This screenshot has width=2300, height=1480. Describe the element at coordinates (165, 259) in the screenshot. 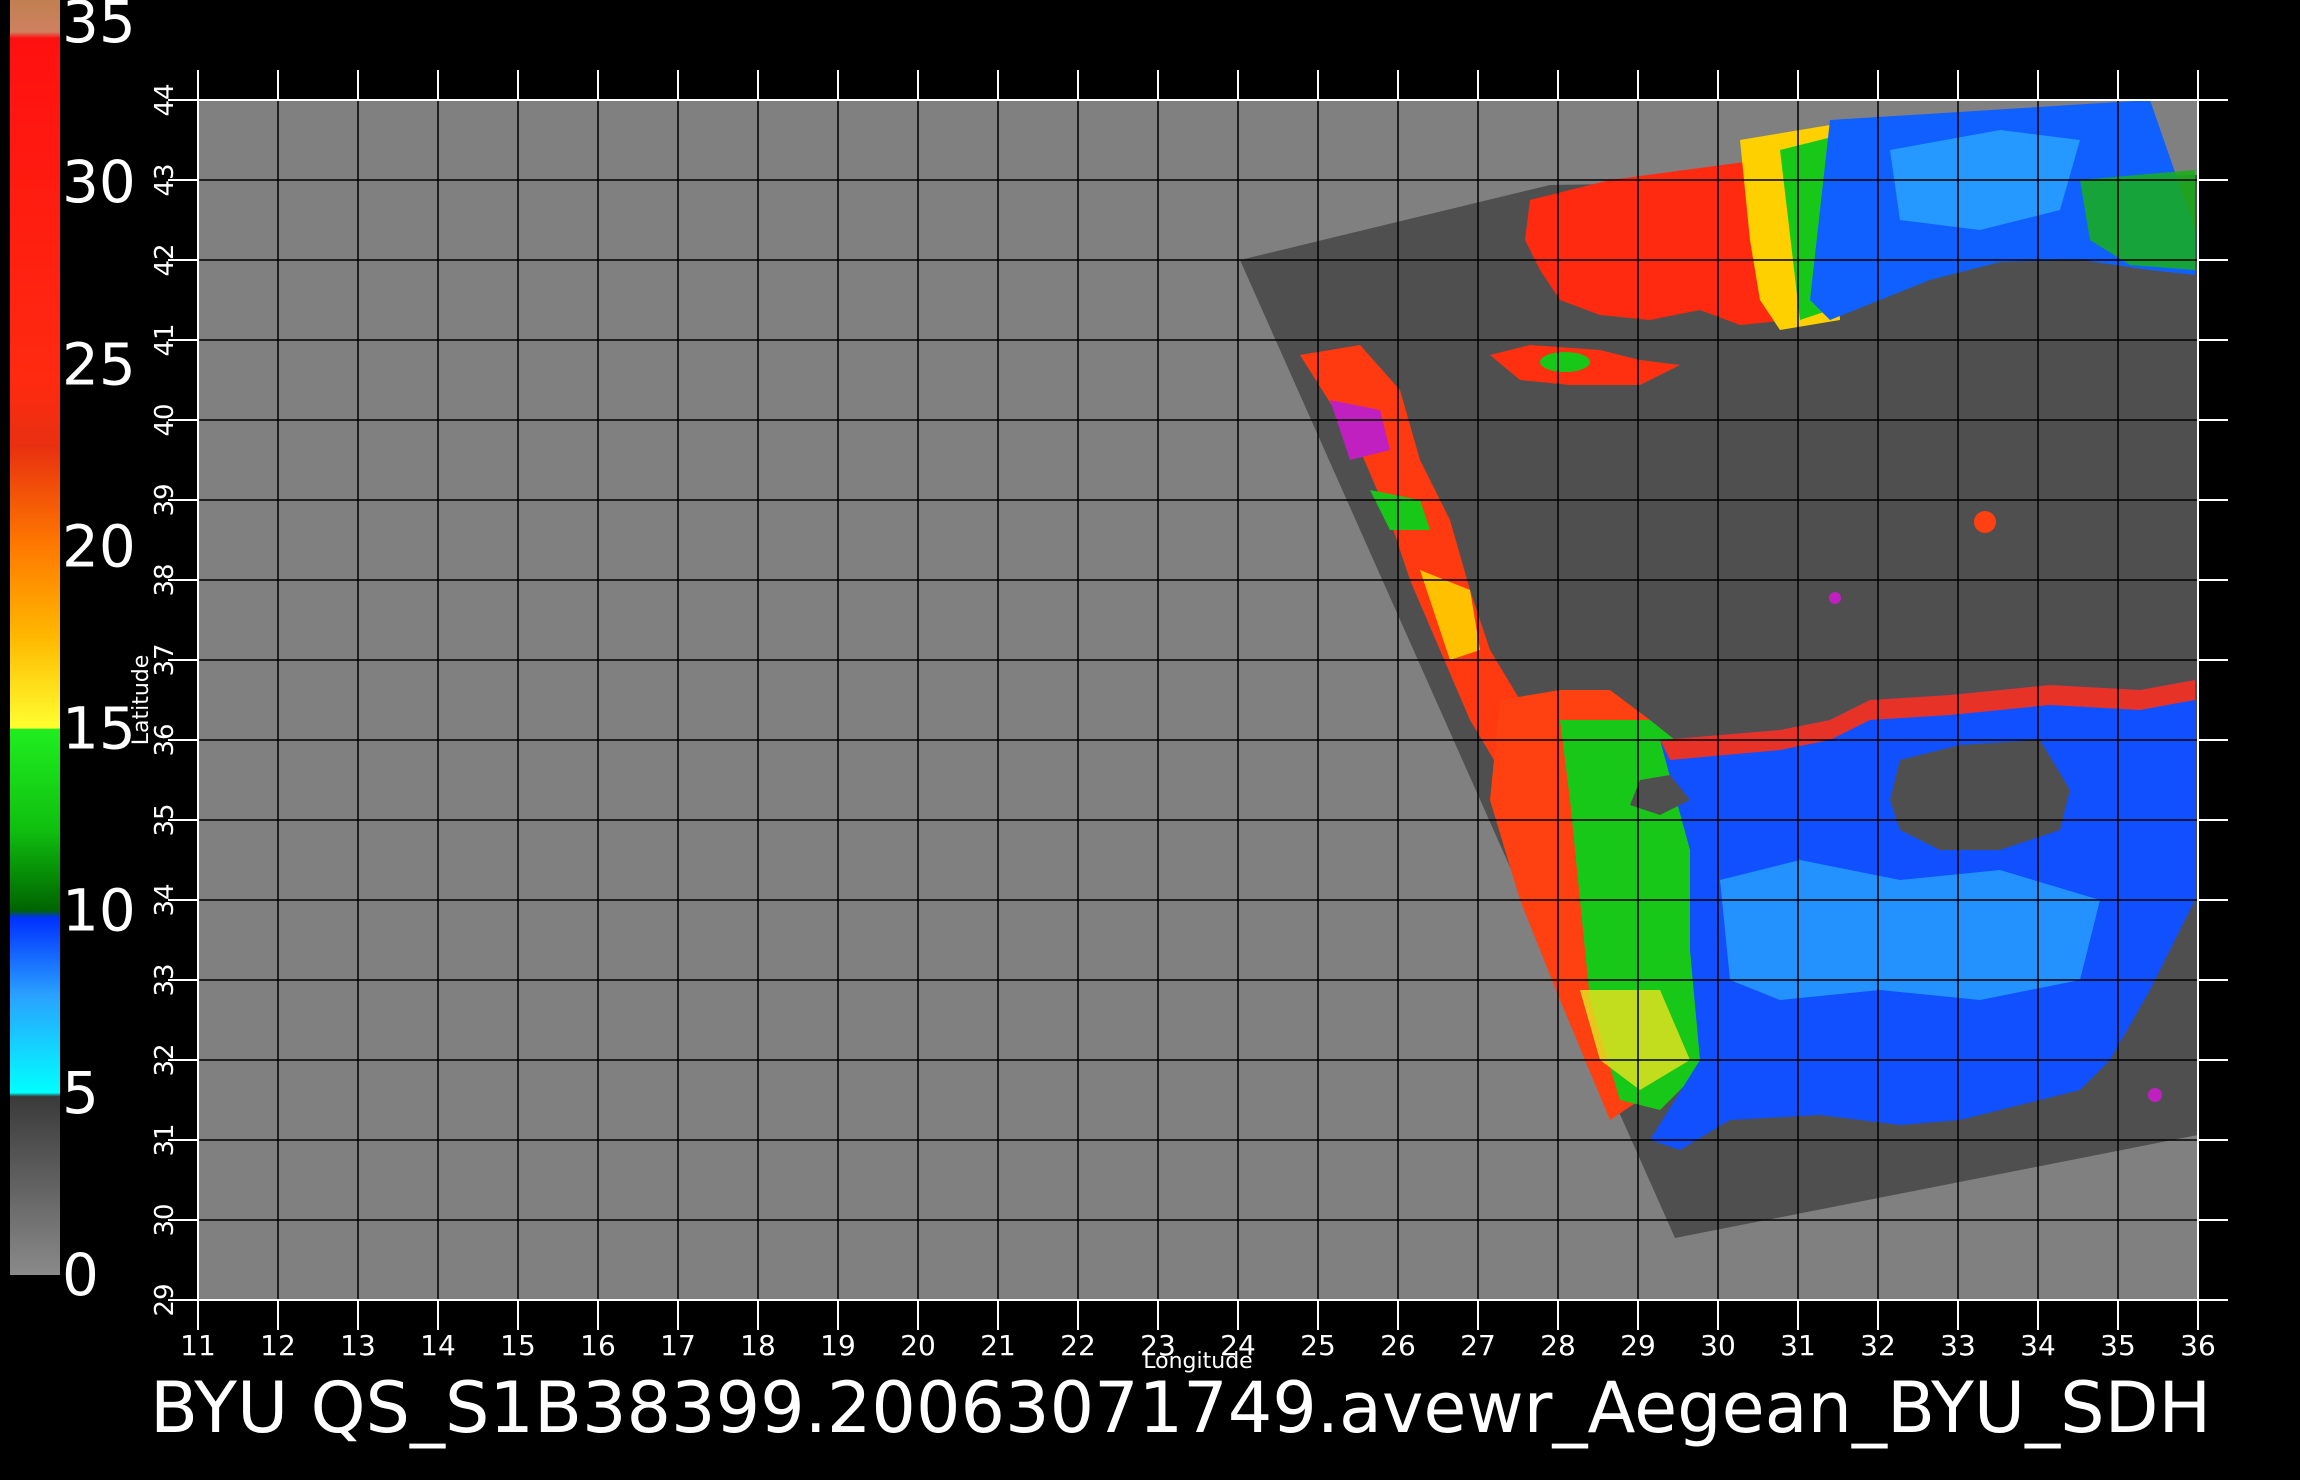

I see `y-tick-label: 42` at that location.